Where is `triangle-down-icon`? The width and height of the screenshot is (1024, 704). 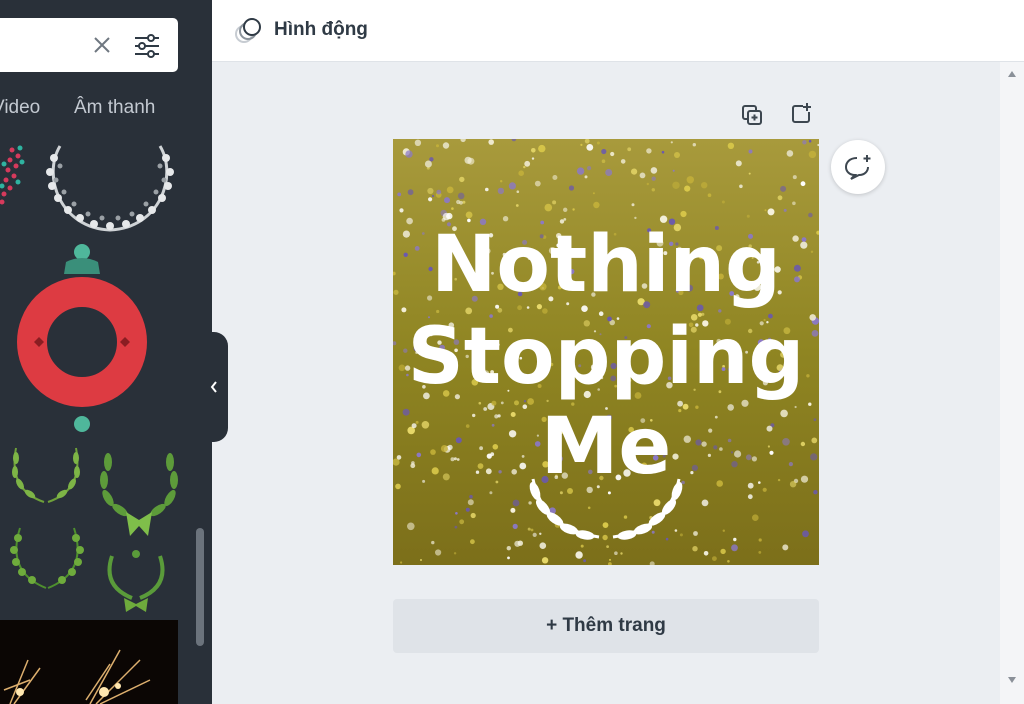
triangle-down-icon is located at coordinates (1012, 680).